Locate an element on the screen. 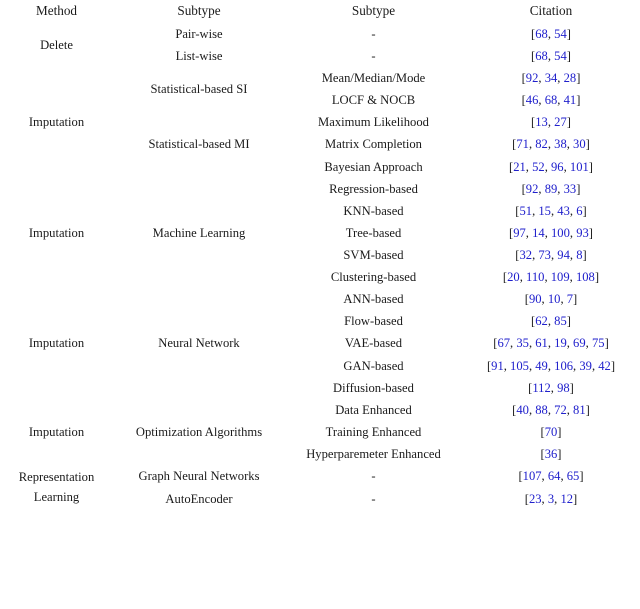 This screenshot has width=640, height=609. detail-cell: SVM-based is located at coordinates (373, 254).